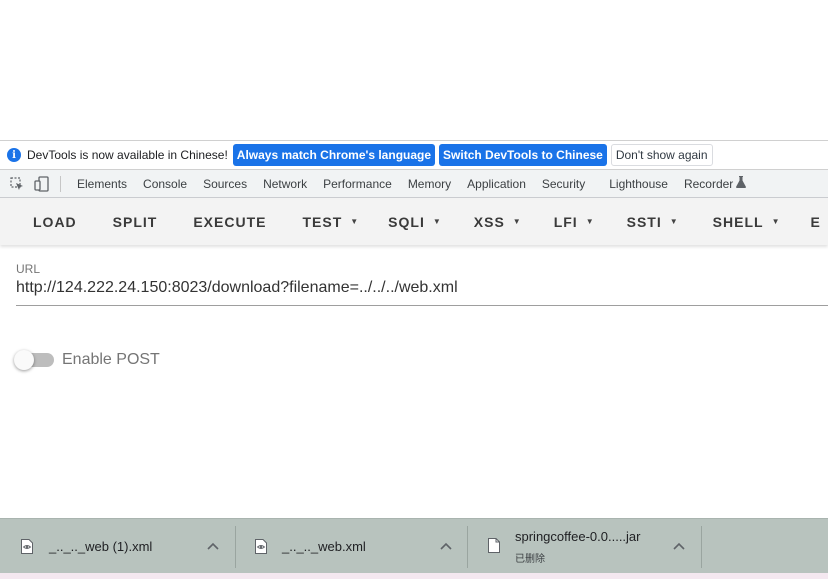  Describe the element at coordinates (14, 155) in the screenshot. I see `info-icon: i` at that location.